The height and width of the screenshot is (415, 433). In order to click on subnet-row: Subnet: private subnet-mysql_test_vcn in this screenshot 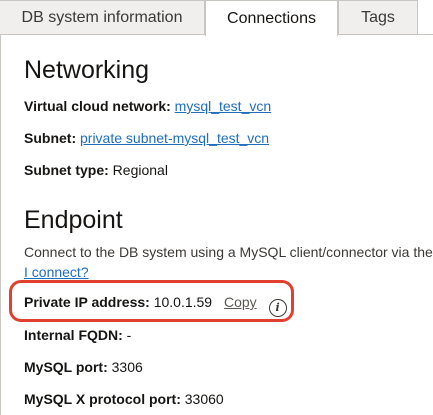, I will do `click(146, 138)`.